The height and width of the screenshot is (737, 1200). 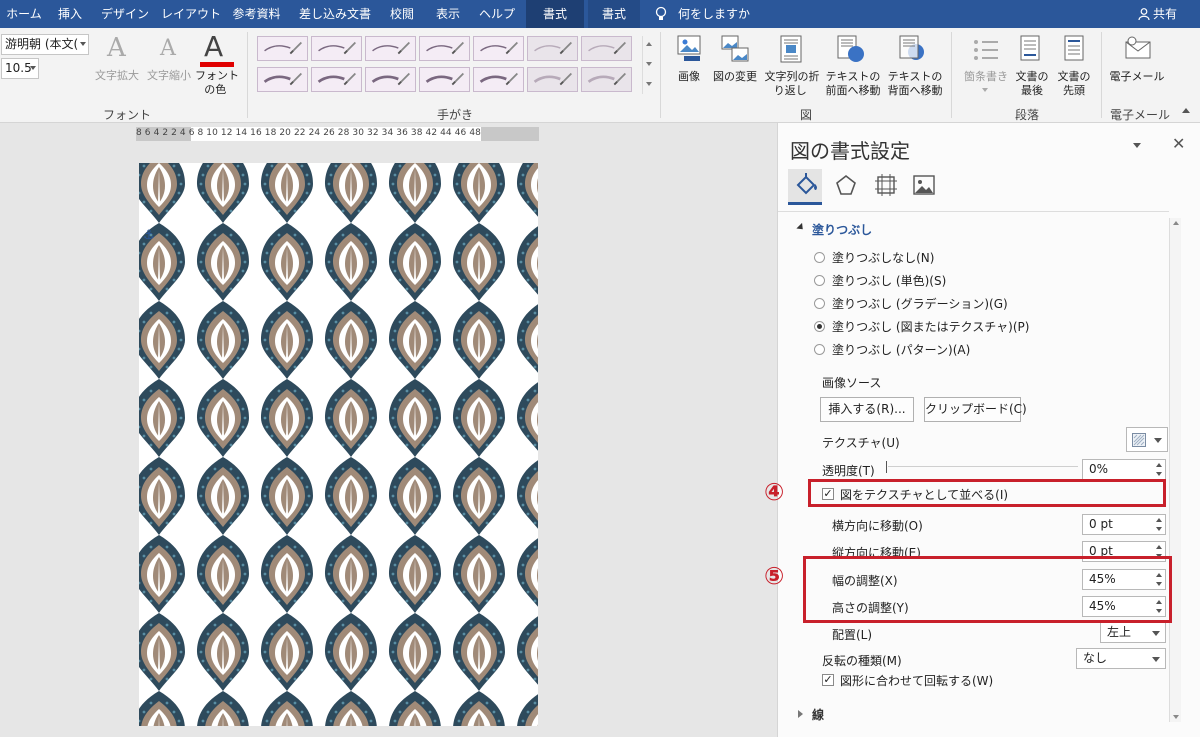 I want to click on gallery-scroll, so click(x=648, y=65).